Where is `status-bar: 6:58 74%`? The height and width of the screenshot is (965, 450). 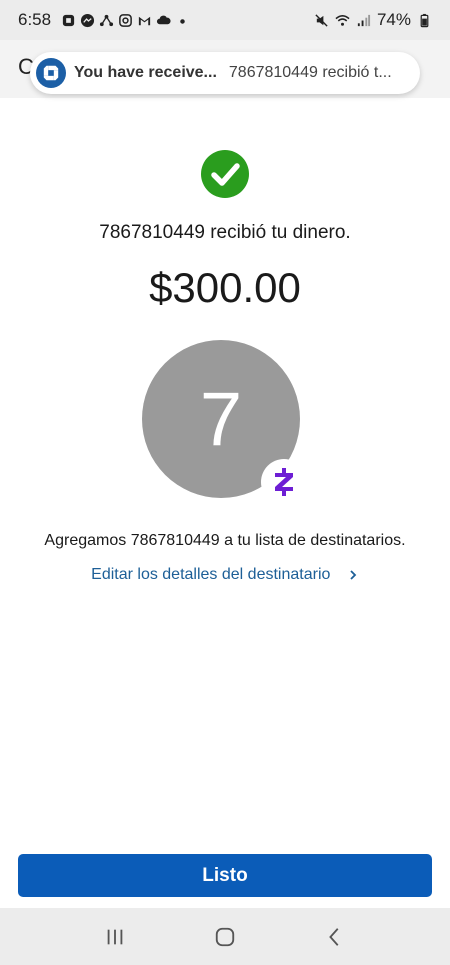
status-bar: 6:58 74% is located at coordinates (225, 20).